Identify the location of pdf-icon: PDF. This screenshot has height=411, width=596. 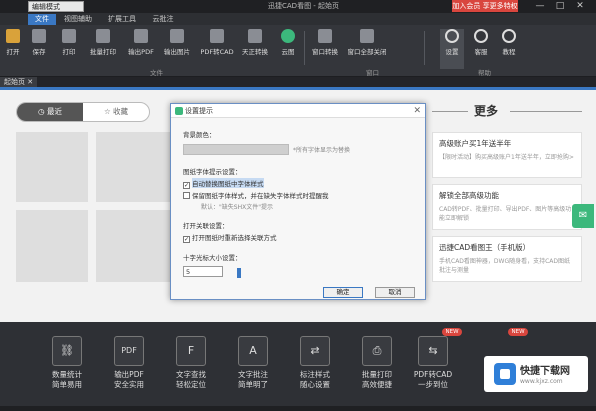
(129, 351).